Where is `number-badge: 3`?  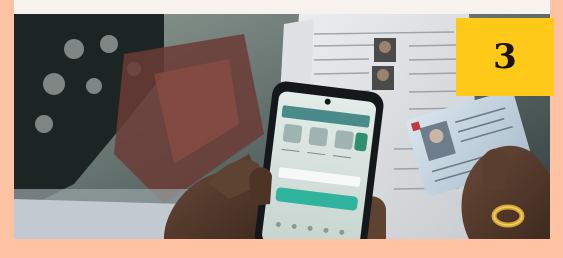
number-badge: 3 is located at coordinates (505, 57).